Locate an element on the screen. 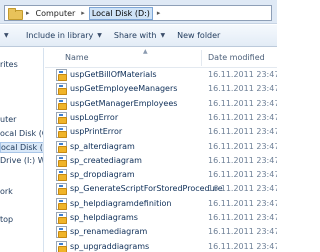  include-in-library-button: Include in library ▼ is located at coordinates (64, 36).